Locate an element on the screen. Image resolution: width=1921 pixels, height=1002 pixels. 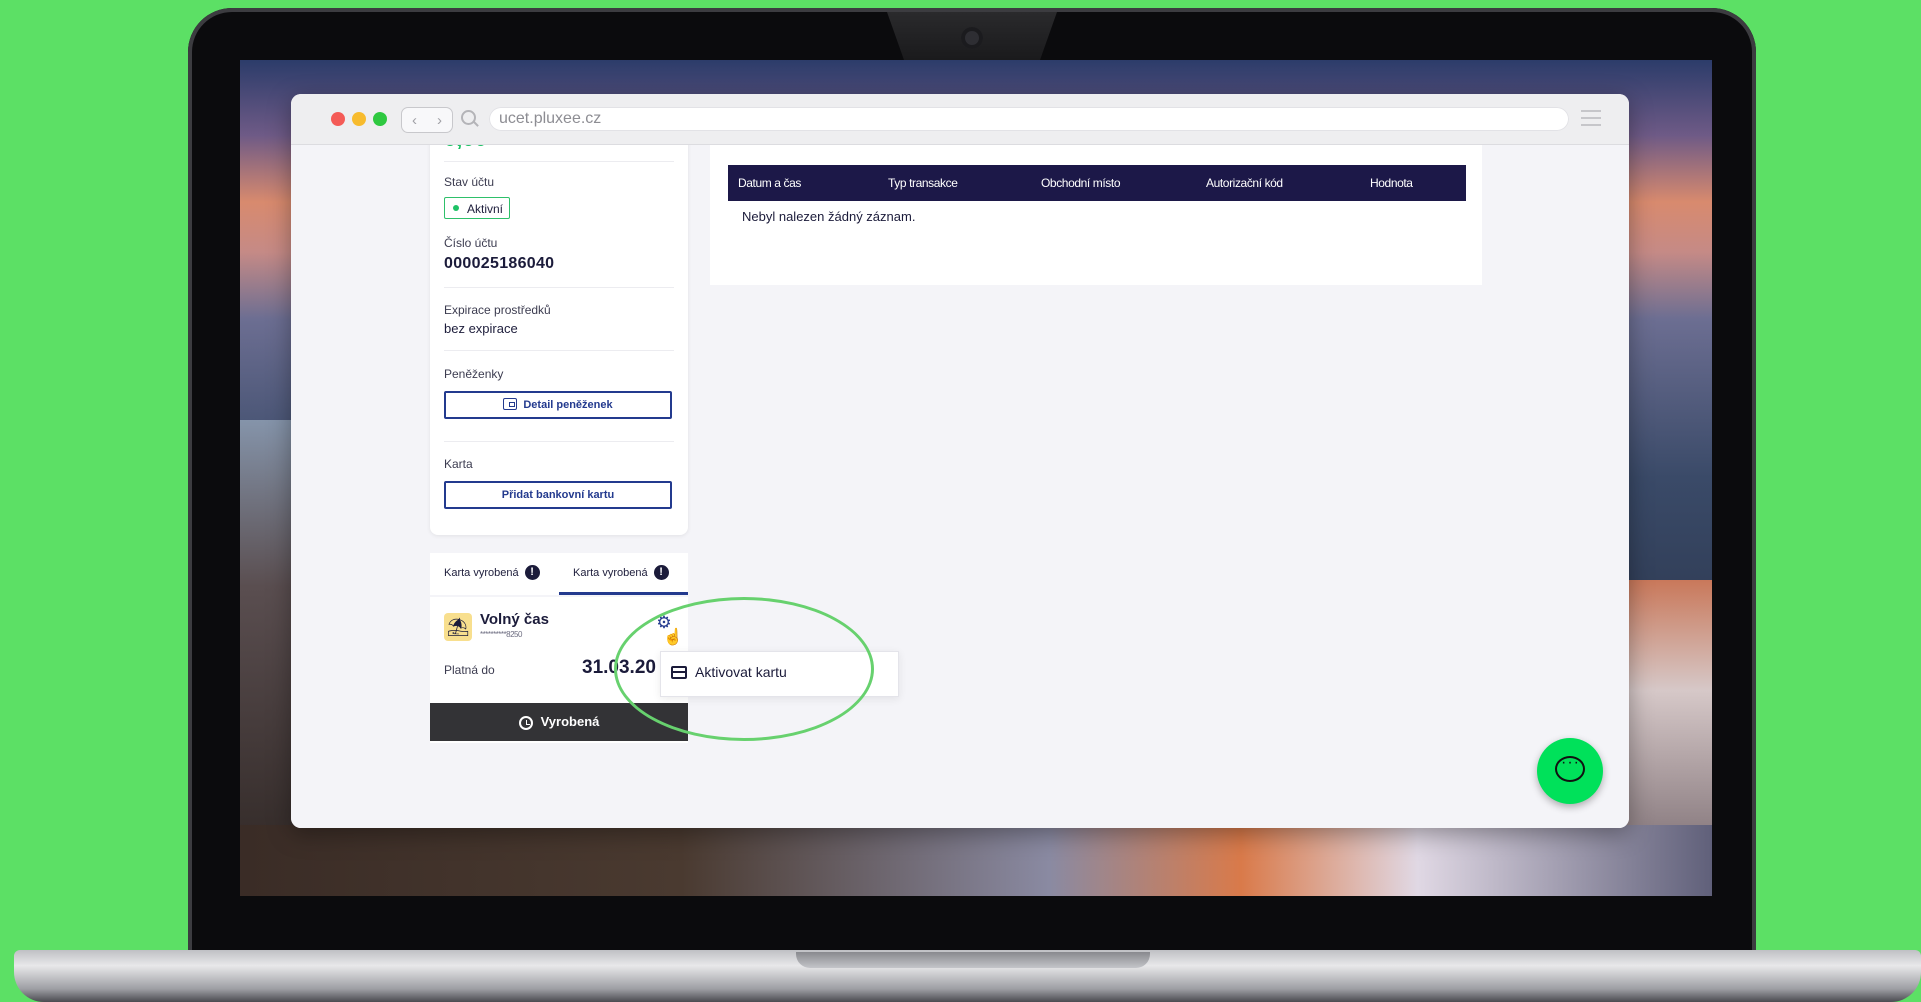
expiry-value: bez expirace is located at coordinates (481, 328).